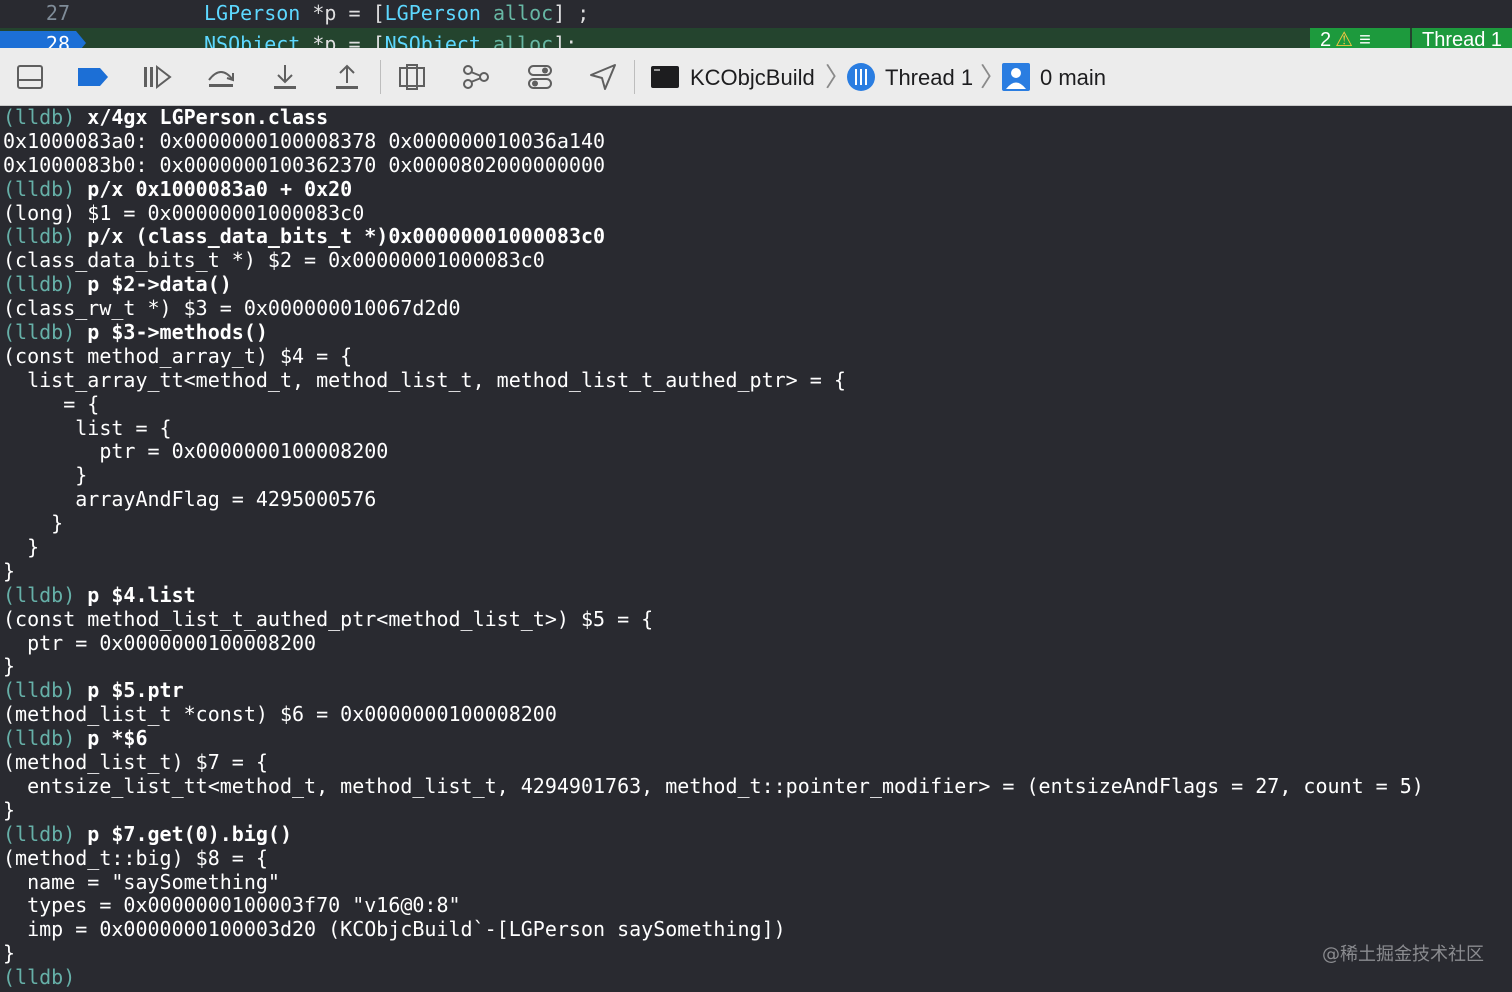 This screenshot has width=1512, height=992. Describe the element at coordinates (397, 13) in the screenshot. I see `code-text: LGPerson *p = [LGPerson alloc] ;` at that location.